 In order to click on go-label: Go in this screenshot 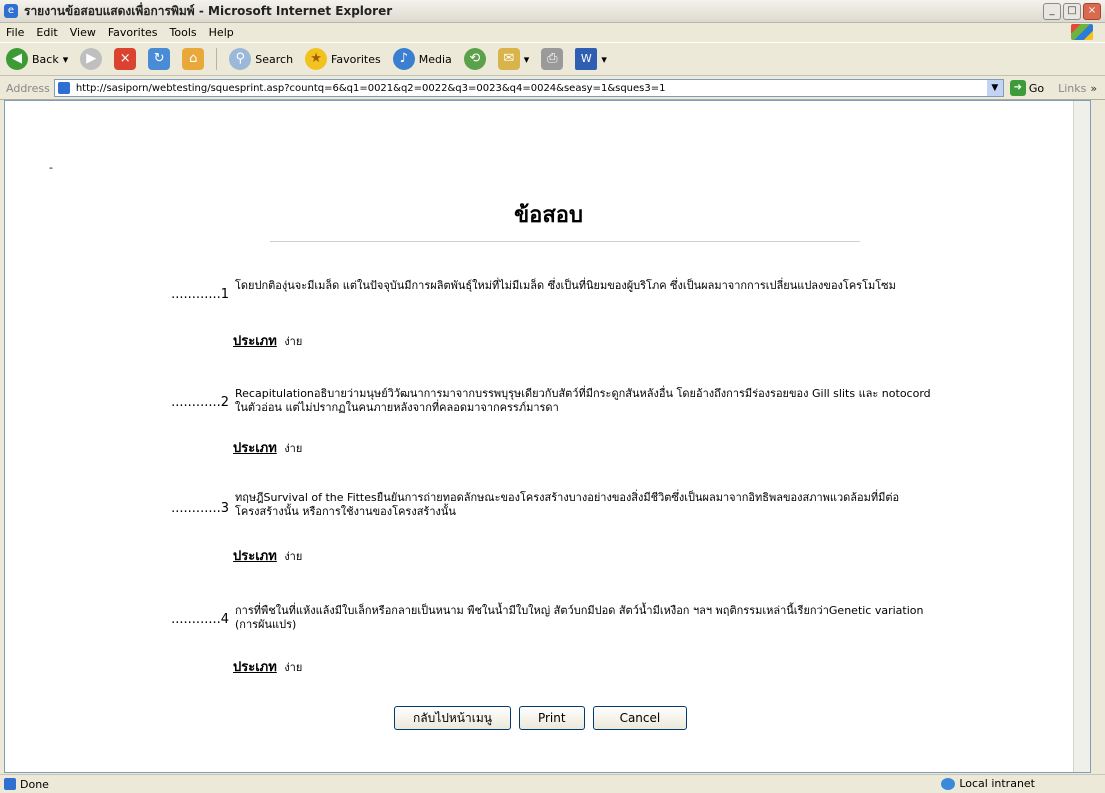, I will do `click(1036, 88)`.